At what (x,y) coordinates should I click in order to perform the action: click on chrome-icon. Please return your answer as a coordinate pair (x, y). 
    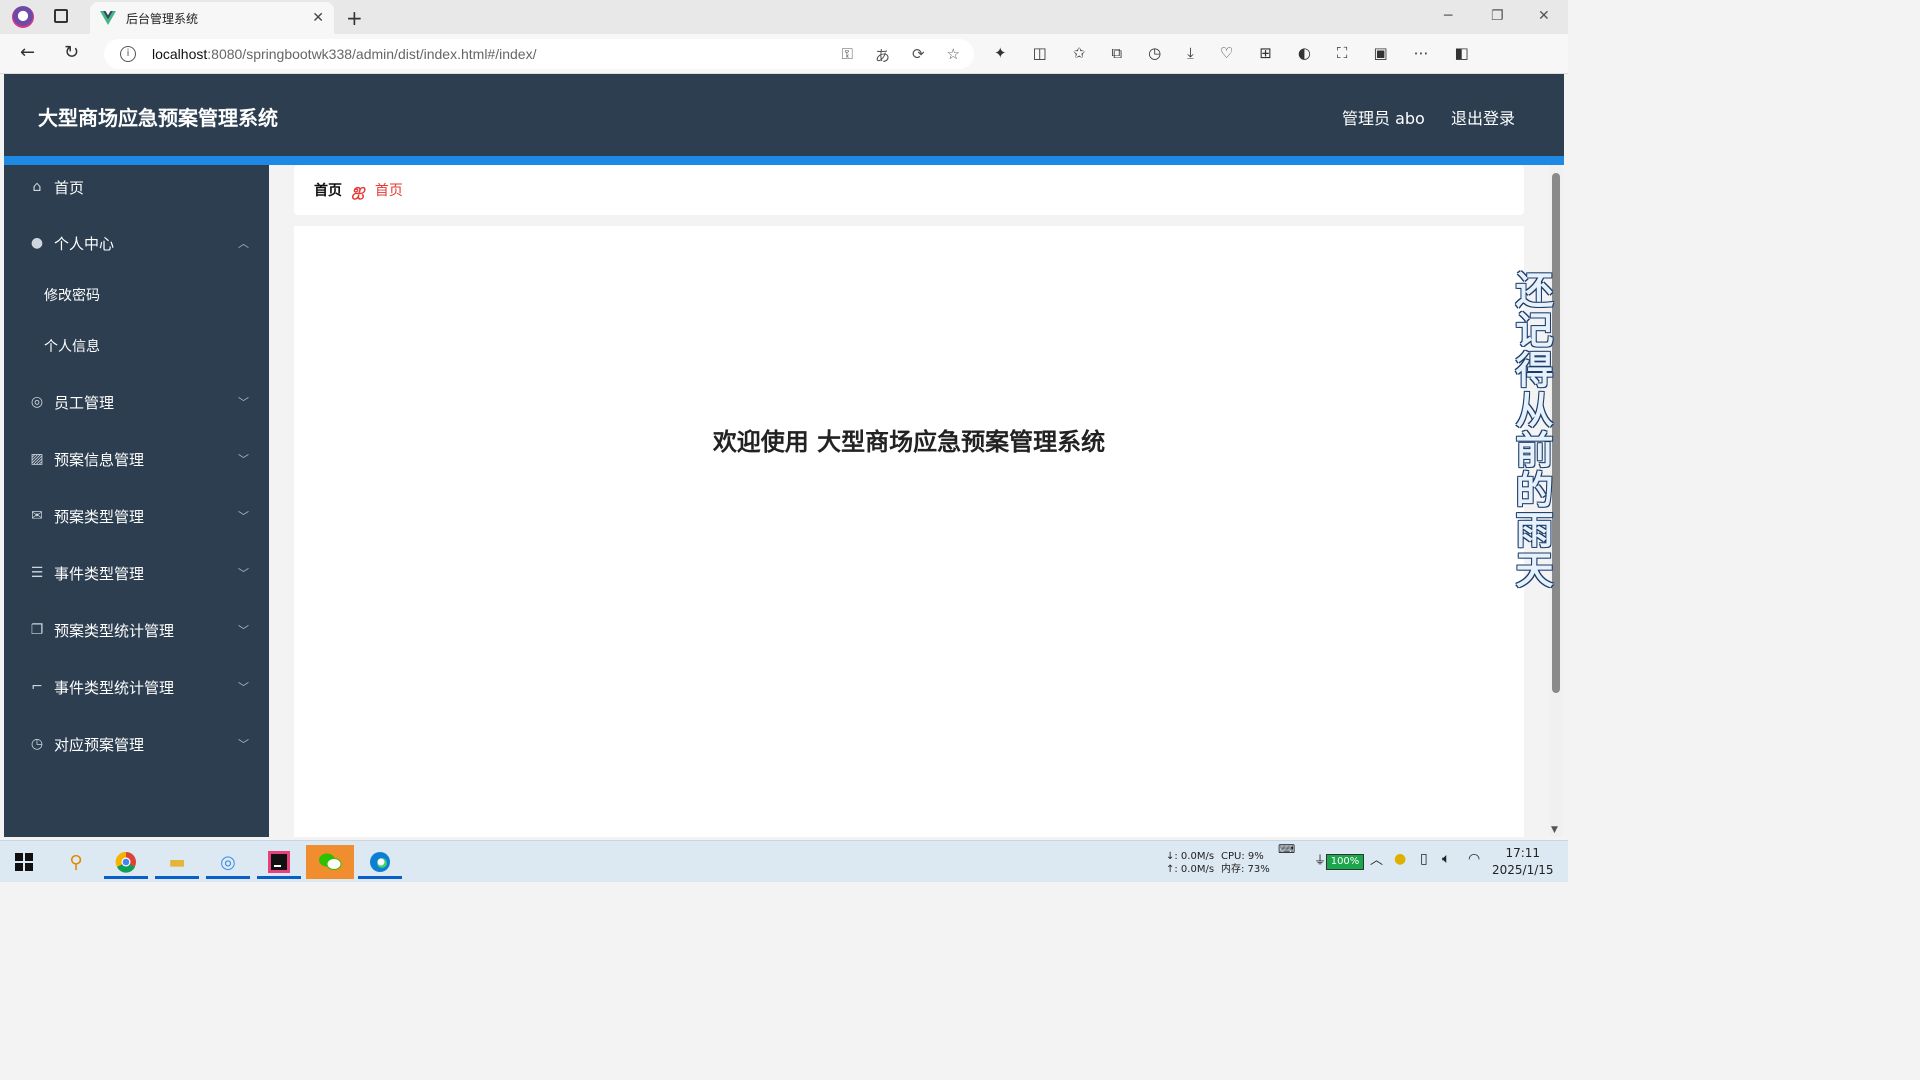
    Looking at the image, I should click on (126, 862).